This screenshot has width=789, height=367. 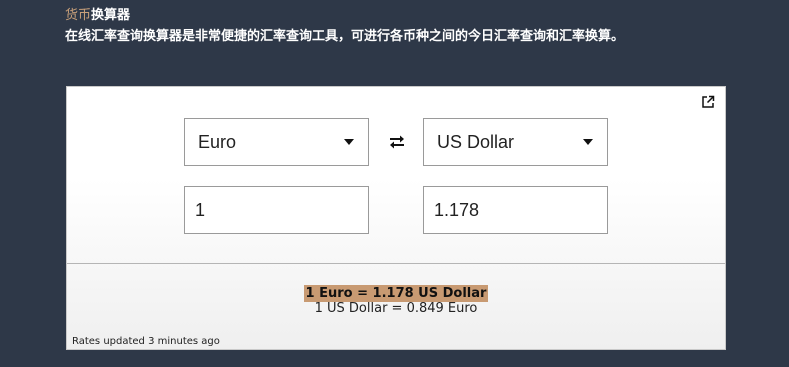 What do you see at coordinates (78, 15) in the screenshot?
I see `breadcrumb-currency: 货币` at bounding box center [78, 15].